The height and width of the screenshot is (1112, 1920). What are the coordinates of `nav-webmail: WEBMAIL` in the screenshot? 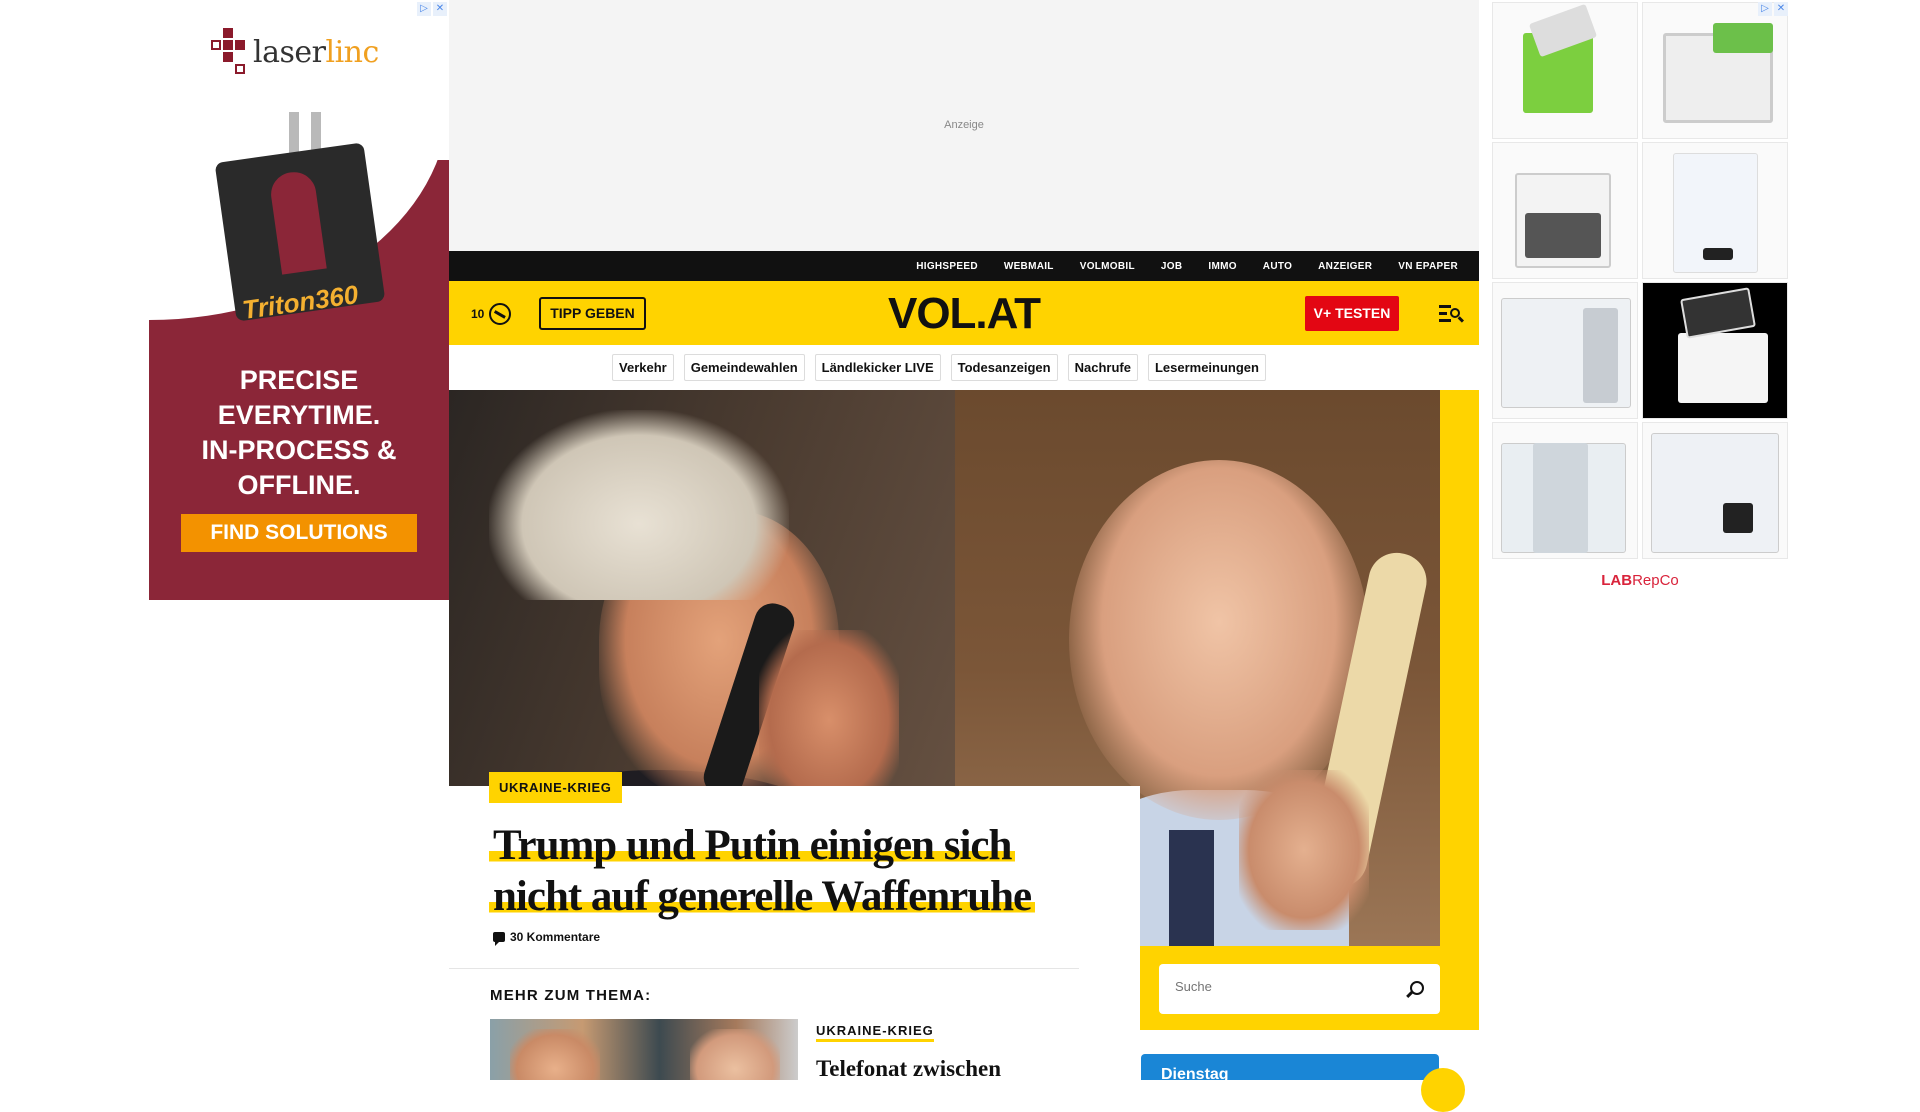 It's located at (1029, 266).